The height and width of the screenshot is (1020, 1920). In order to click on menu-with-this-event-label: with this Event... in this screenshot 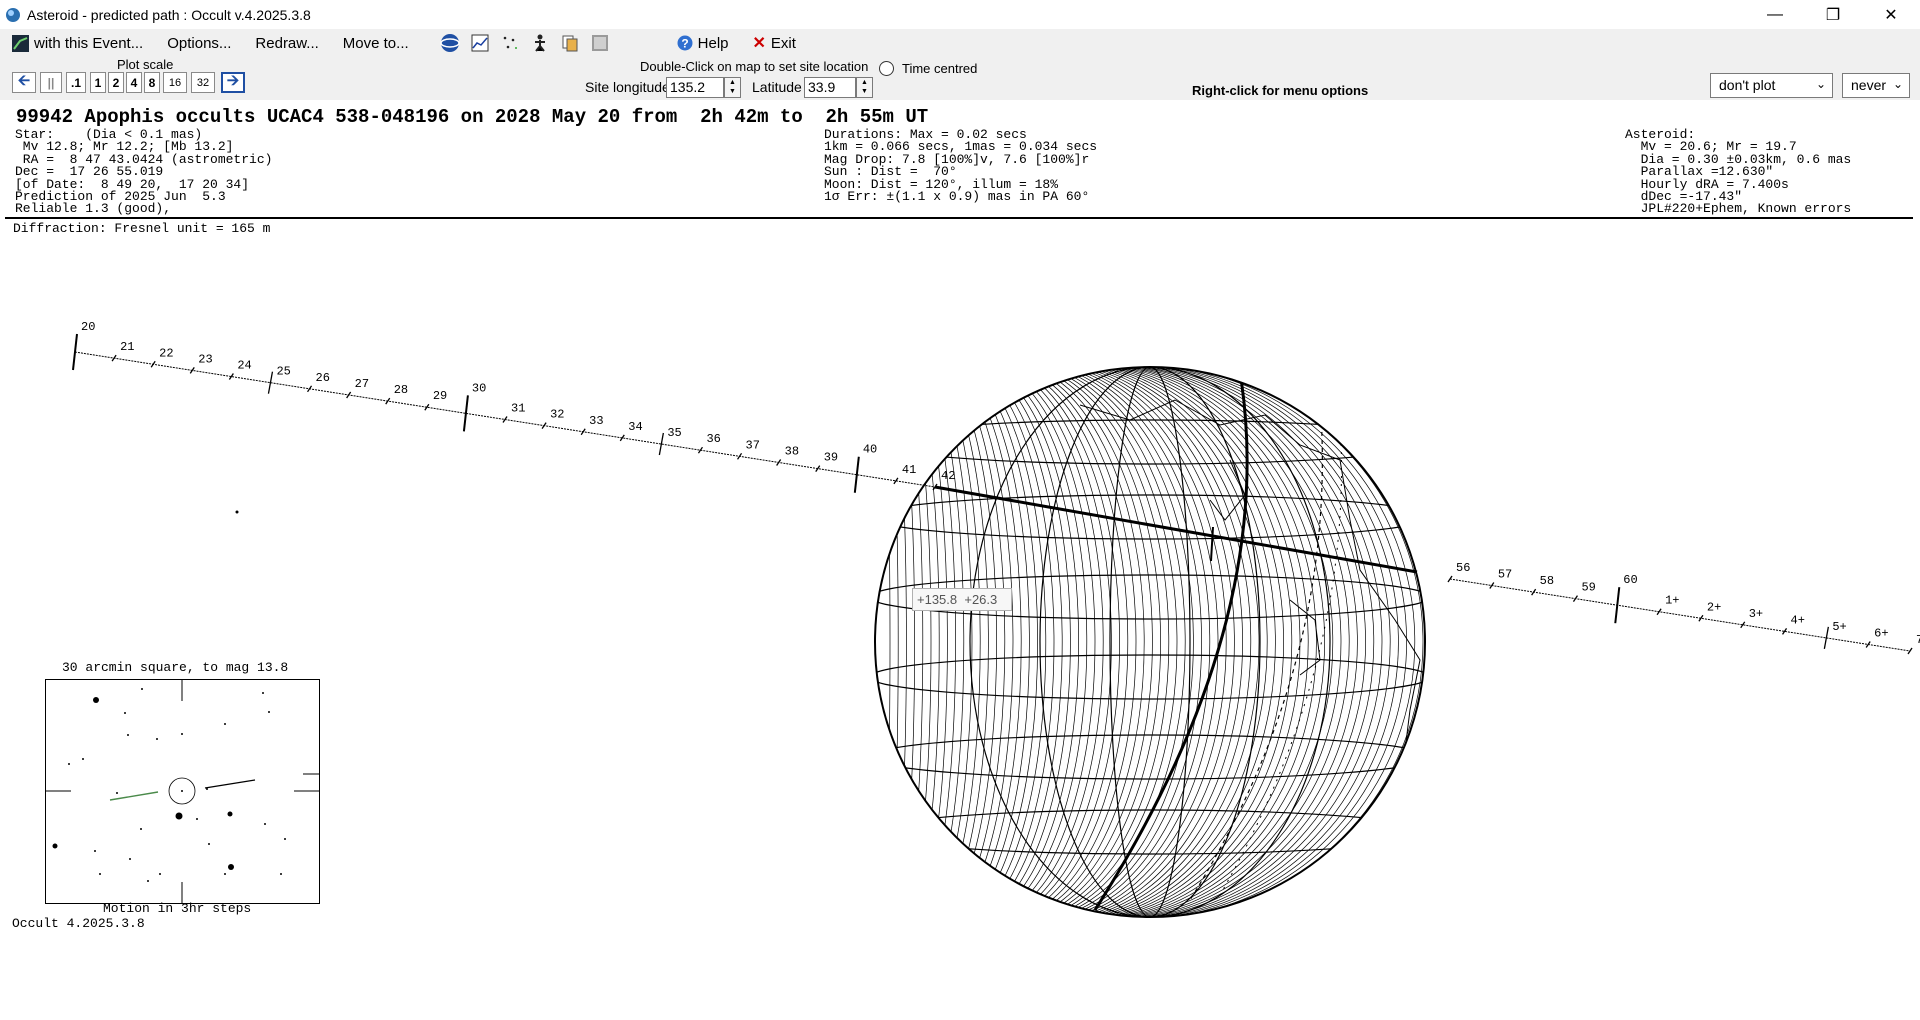, I will do `click(89, 43)`.